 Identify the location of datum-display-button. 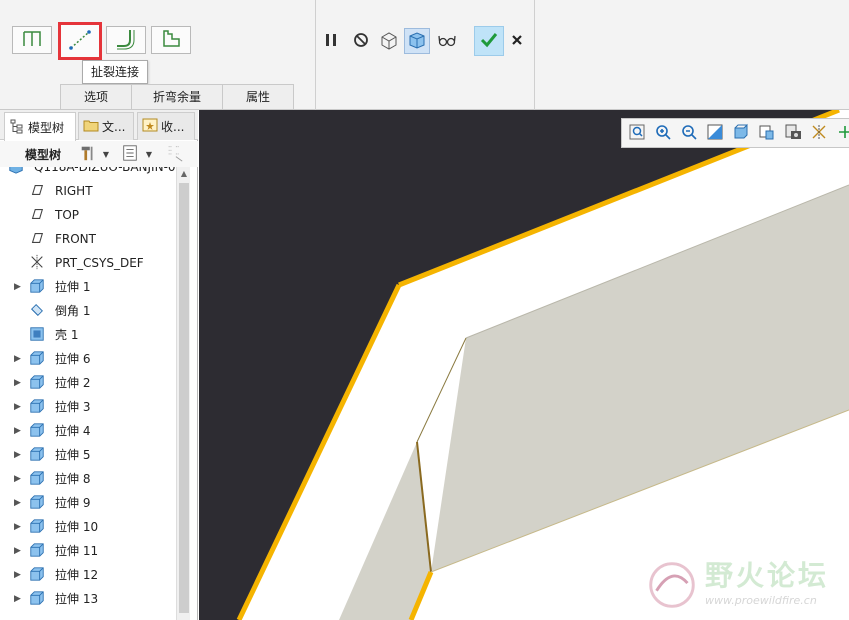
(819, 133).